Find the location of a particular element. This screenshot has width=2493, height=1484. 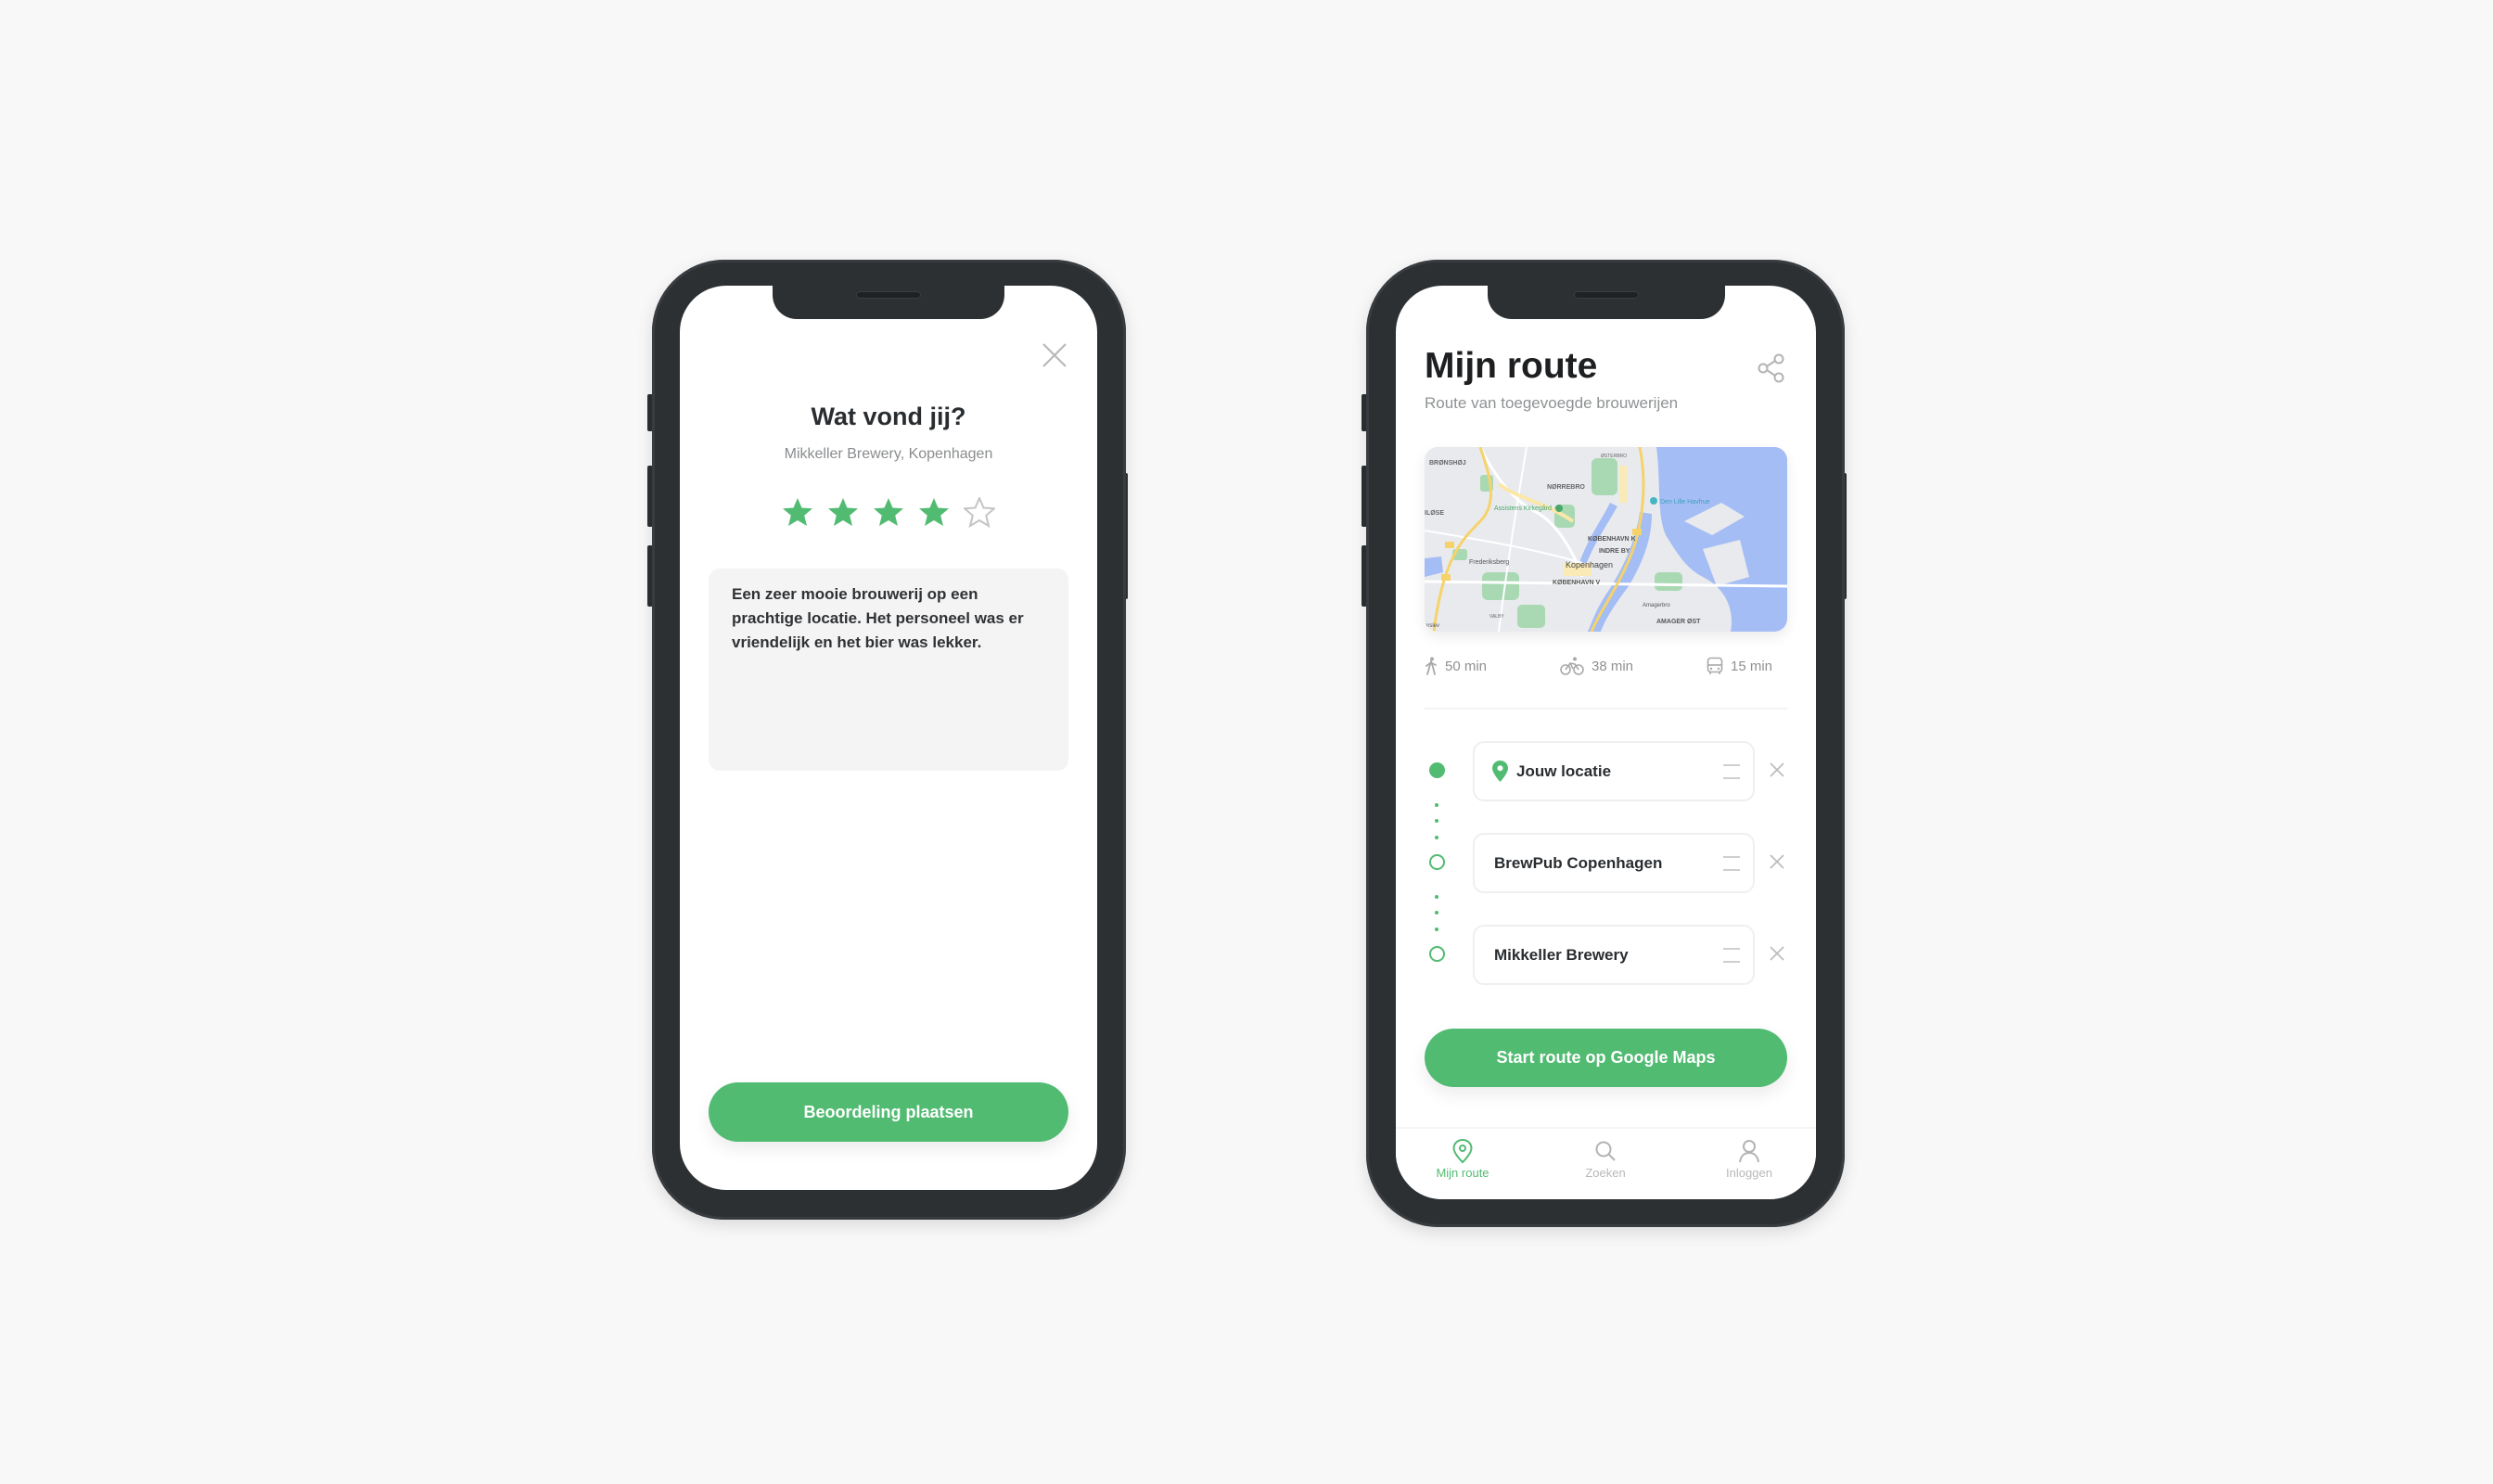

search-icon is located at coordinates (1605, 1151).